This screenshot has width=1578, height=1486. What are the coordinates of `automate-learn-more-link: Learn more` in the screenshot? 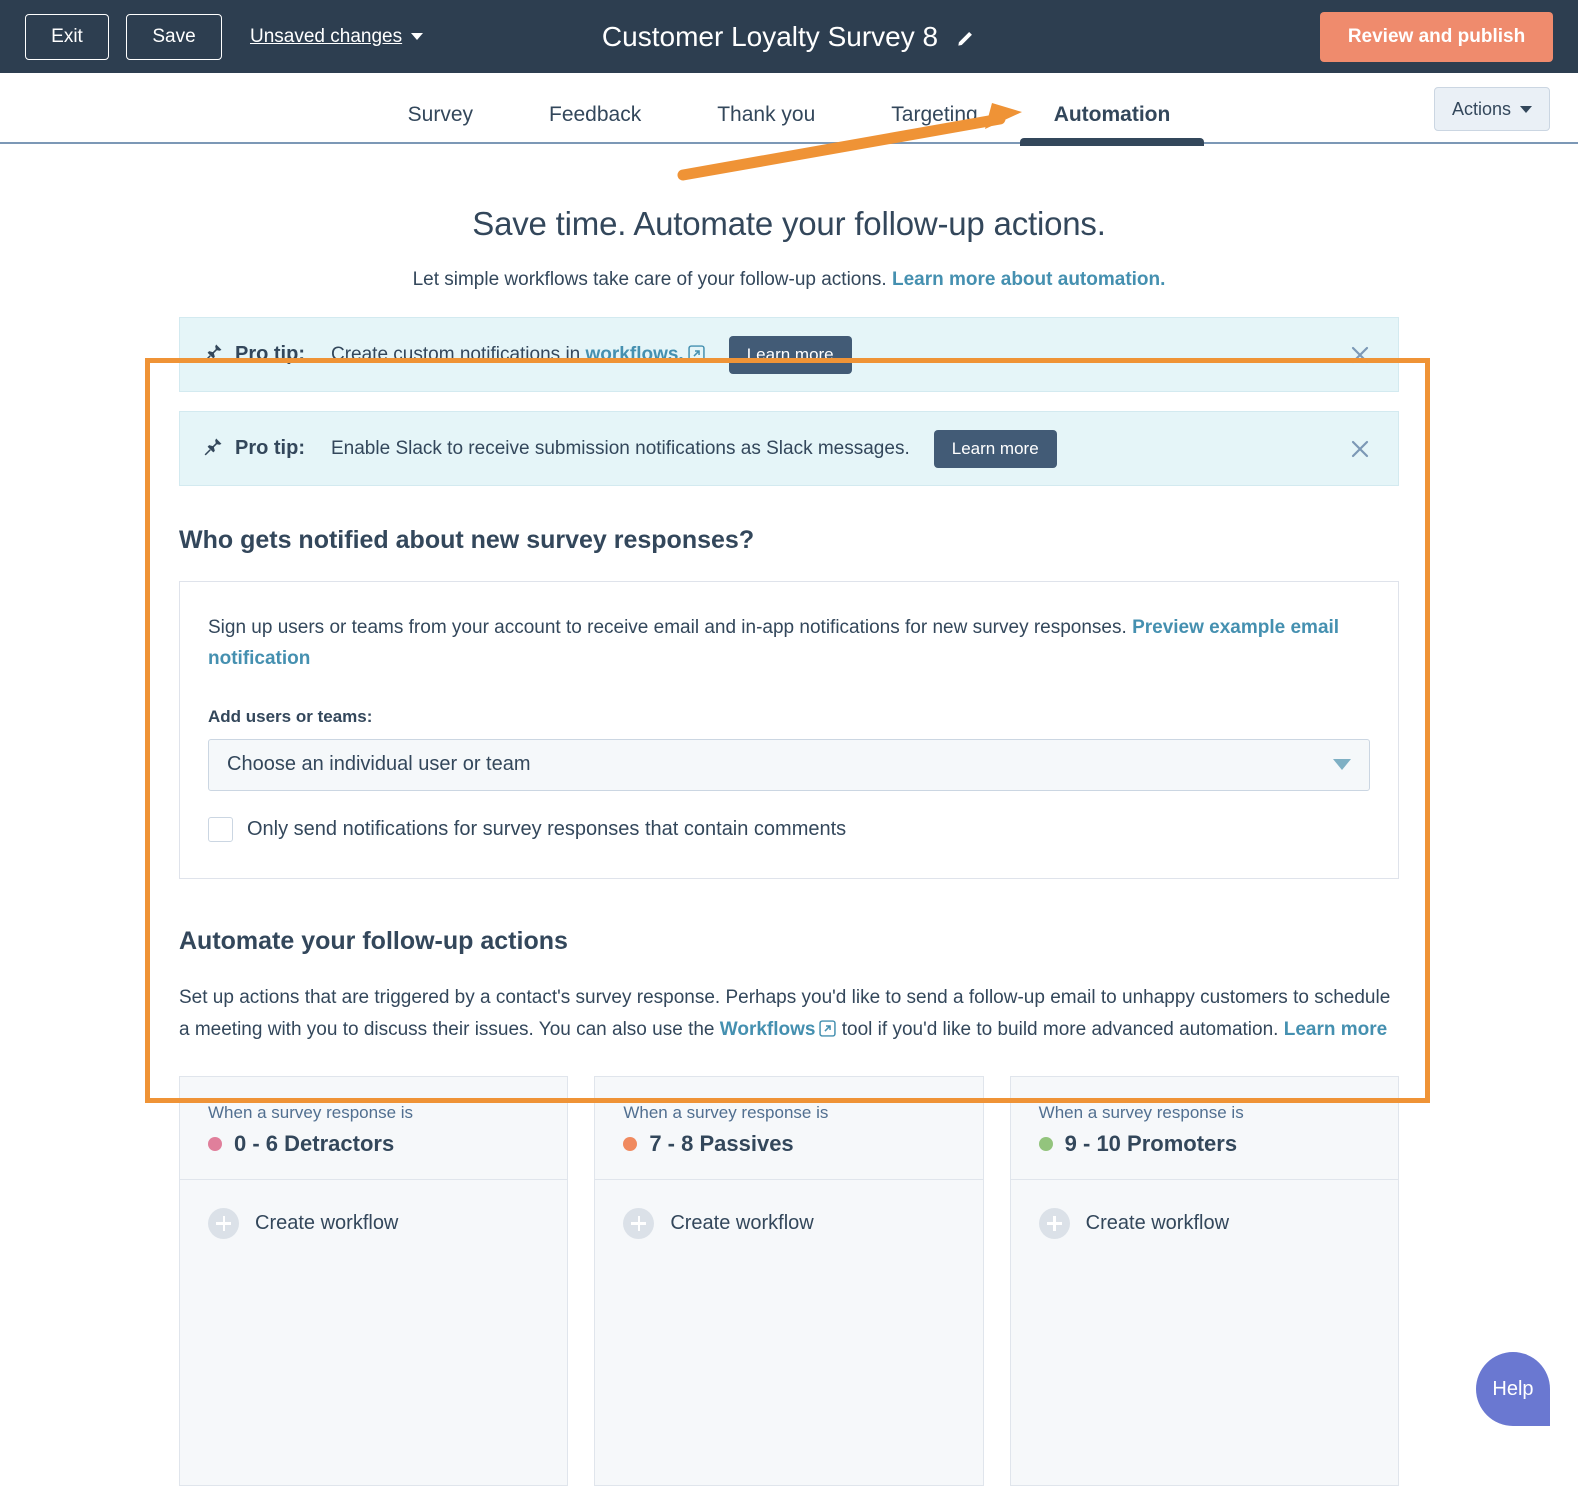 It's located at (1335, 1029).